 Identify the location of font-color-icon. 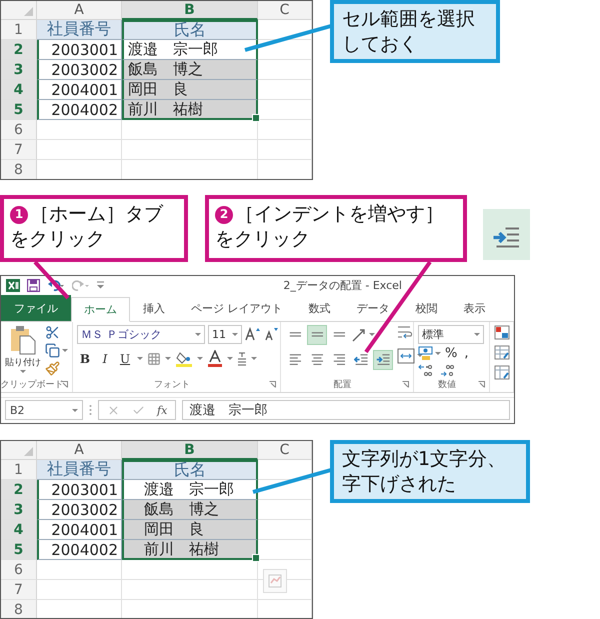
(215, 359).